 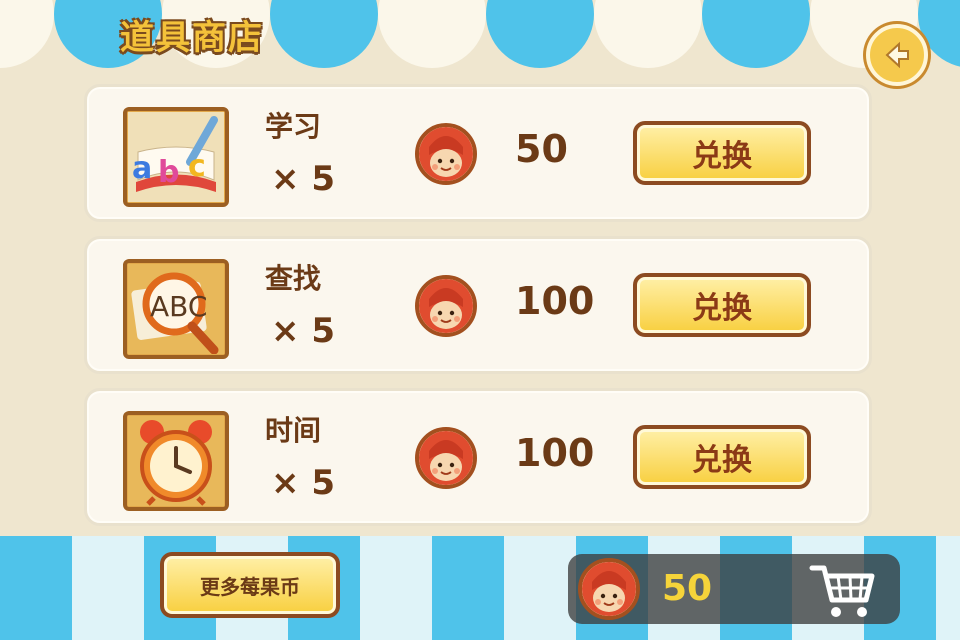 What do you see at coordinates (734, 589) in the screenshot?
I see `coin-balance-bar: 50` at bounding box center [734, 589].